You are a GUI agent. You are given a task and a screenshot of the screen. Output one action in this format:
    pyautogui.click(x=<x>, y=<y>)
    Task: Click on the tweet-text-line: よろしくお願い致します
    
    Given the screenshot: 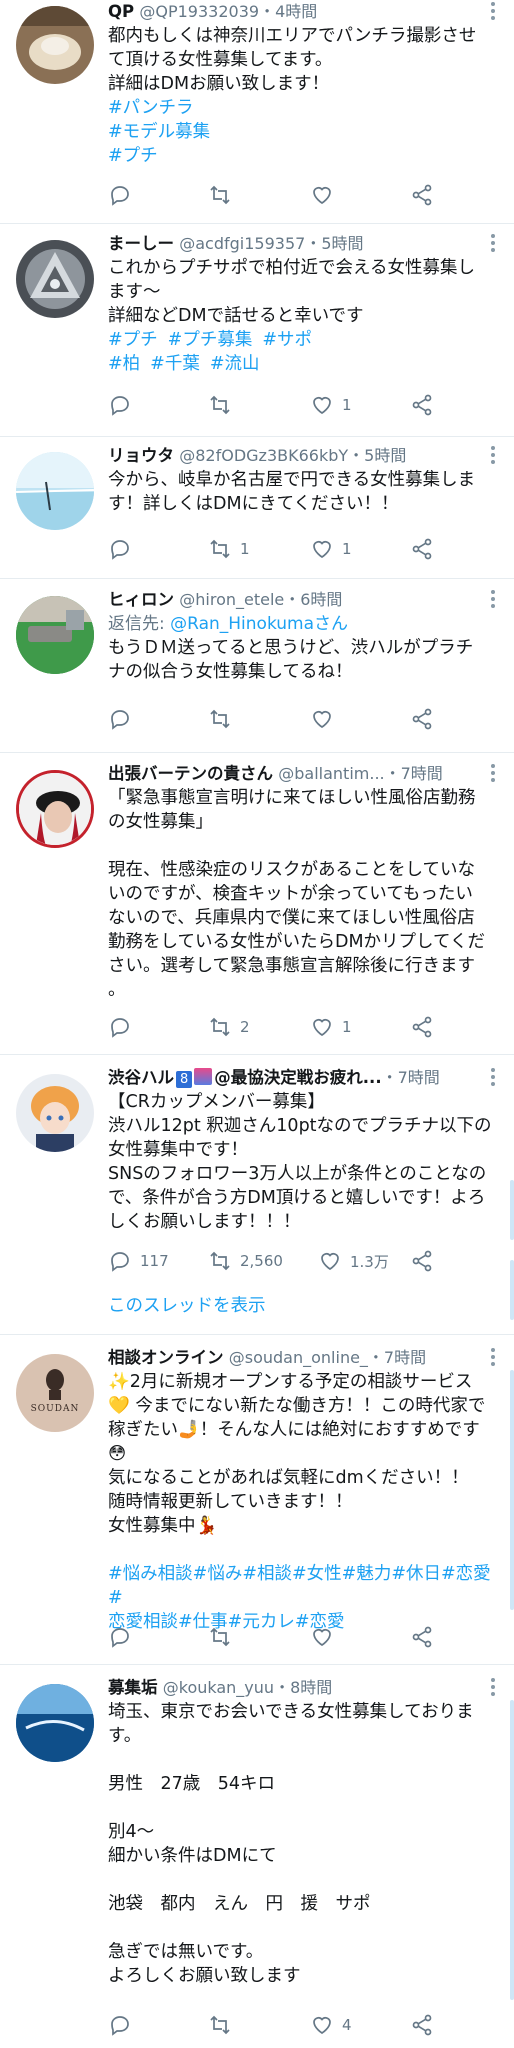 What is the action you would take?
    pyautogui.click(x=204, y=1976)
    